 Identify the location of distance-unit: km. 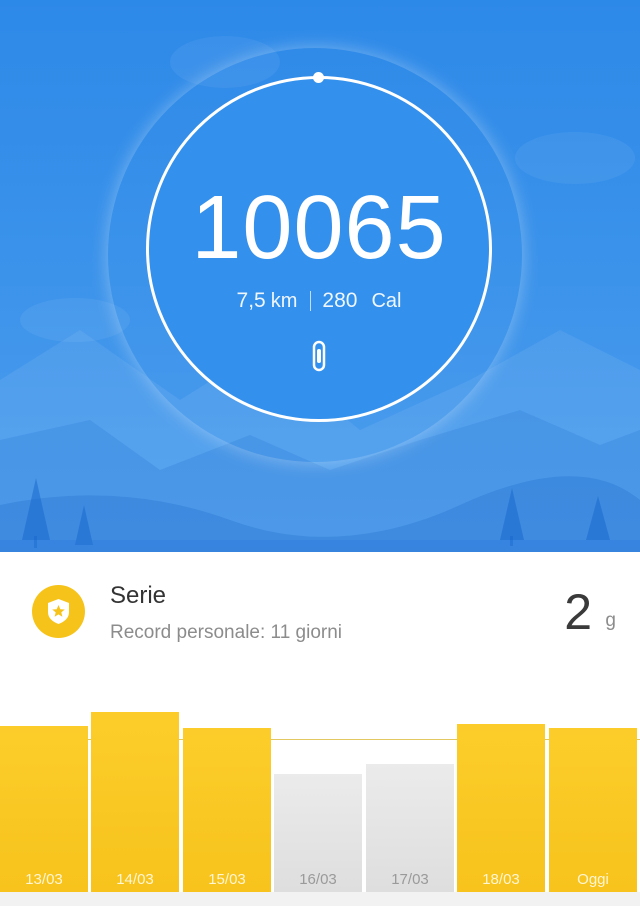
(284, 301).